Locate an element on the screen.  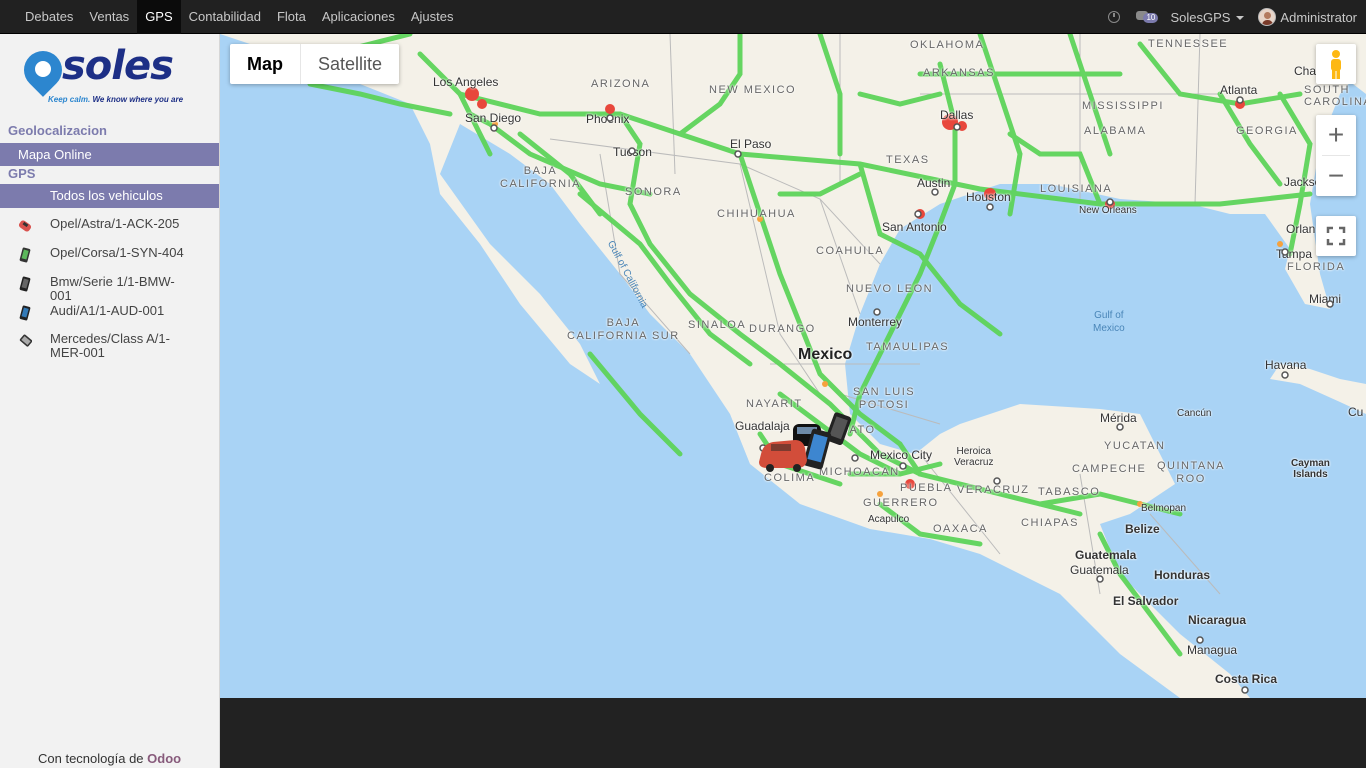
black-phone-icon is located at coordinates (25, 284).